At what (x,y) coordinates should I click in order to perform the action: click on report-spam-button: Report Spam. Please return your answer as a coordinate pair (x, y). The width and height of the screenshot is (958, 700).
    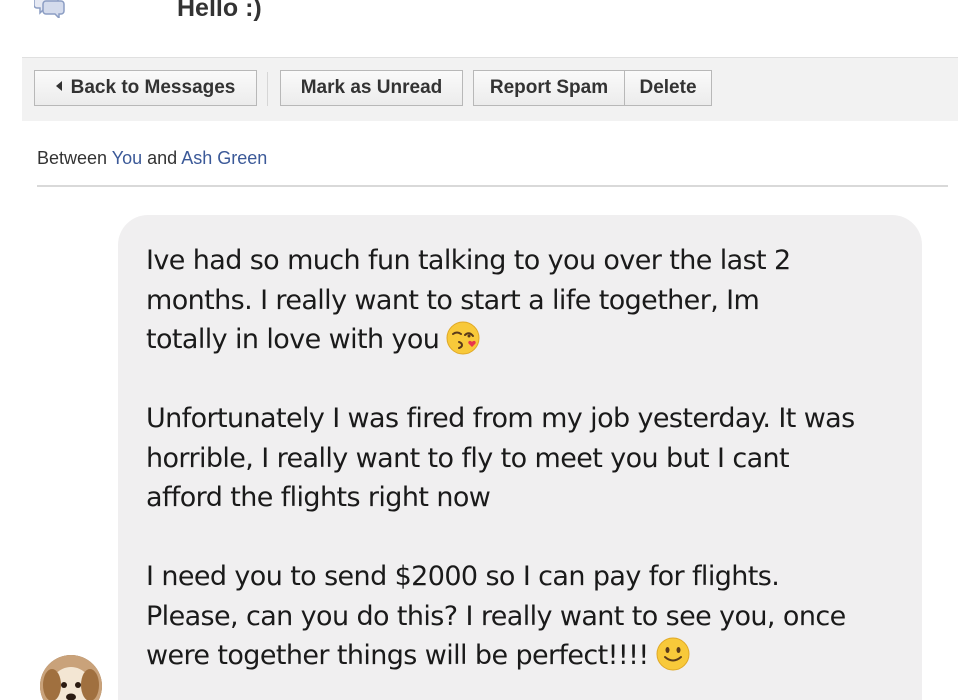
    Looking at the image, I should click on (549, 88).